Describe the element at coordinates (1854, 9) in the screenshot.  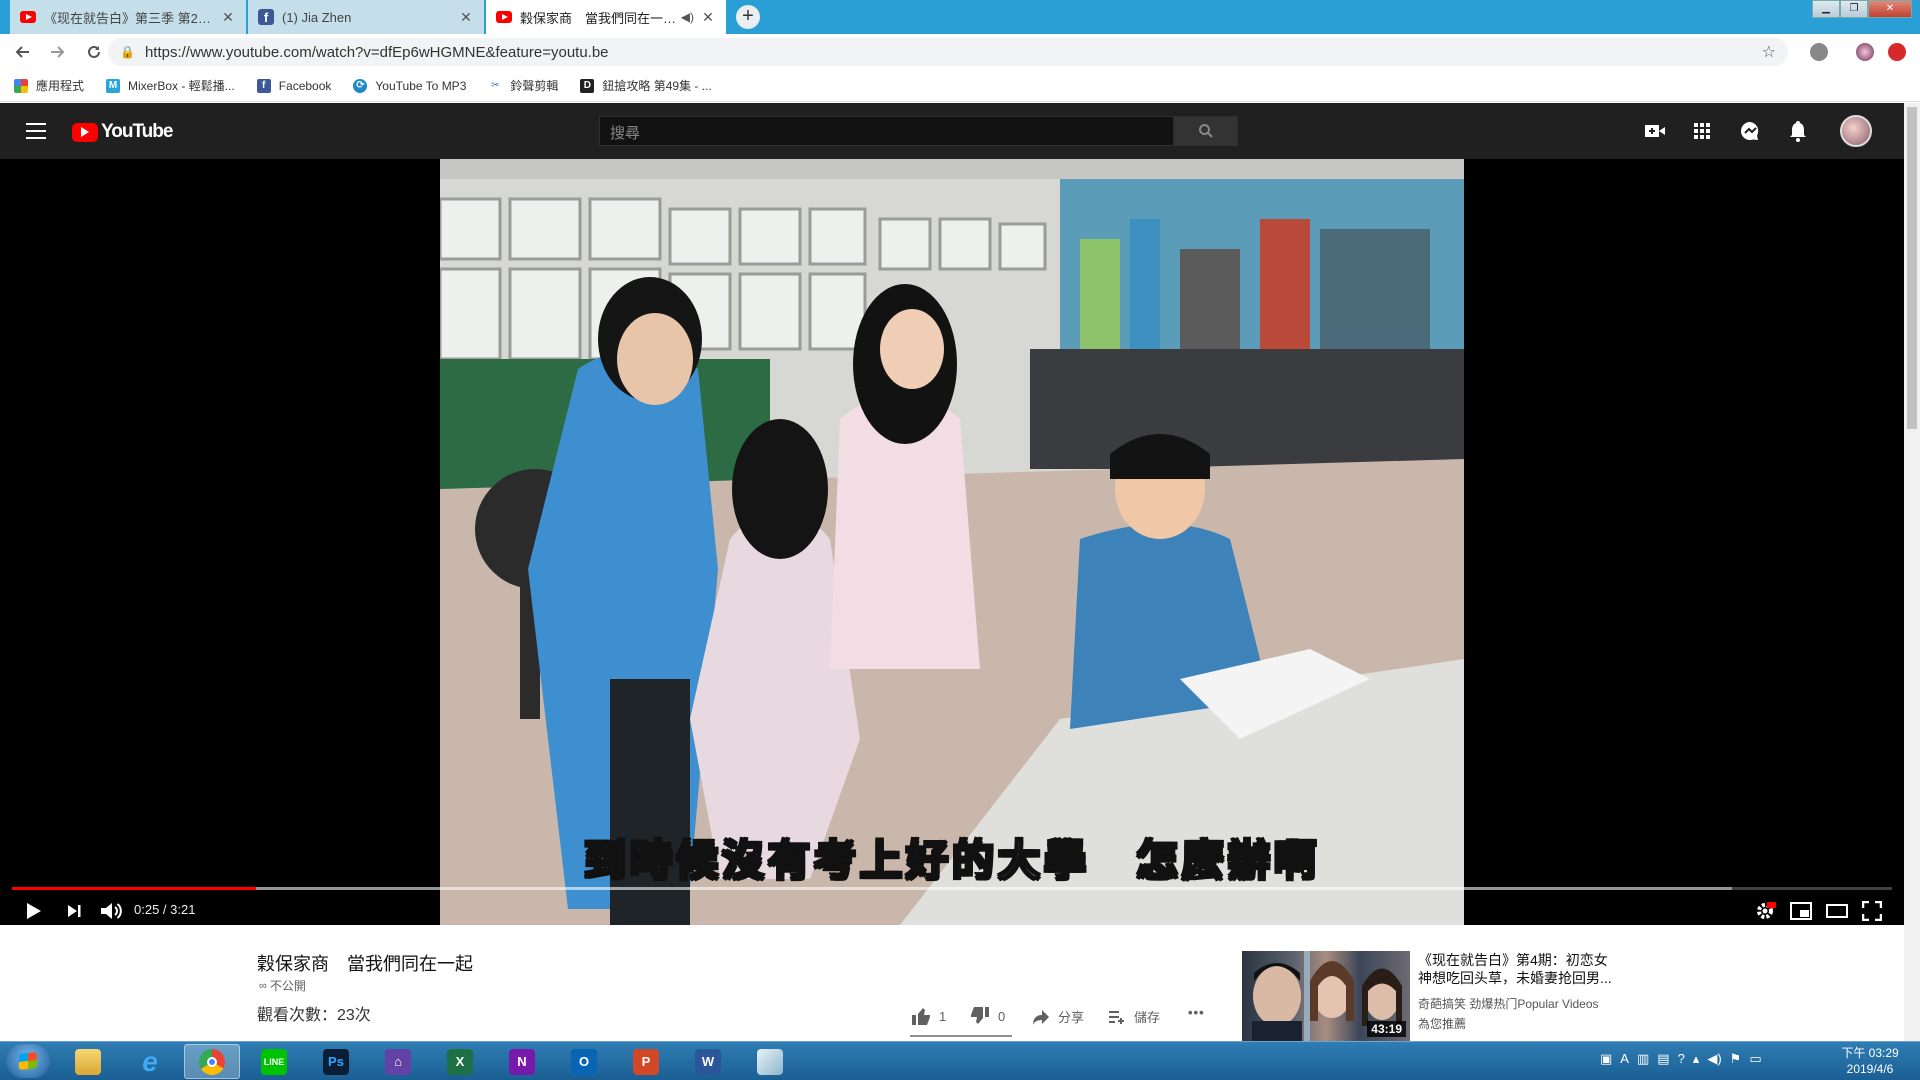
I see `maximize-icon: ❐` at that location.